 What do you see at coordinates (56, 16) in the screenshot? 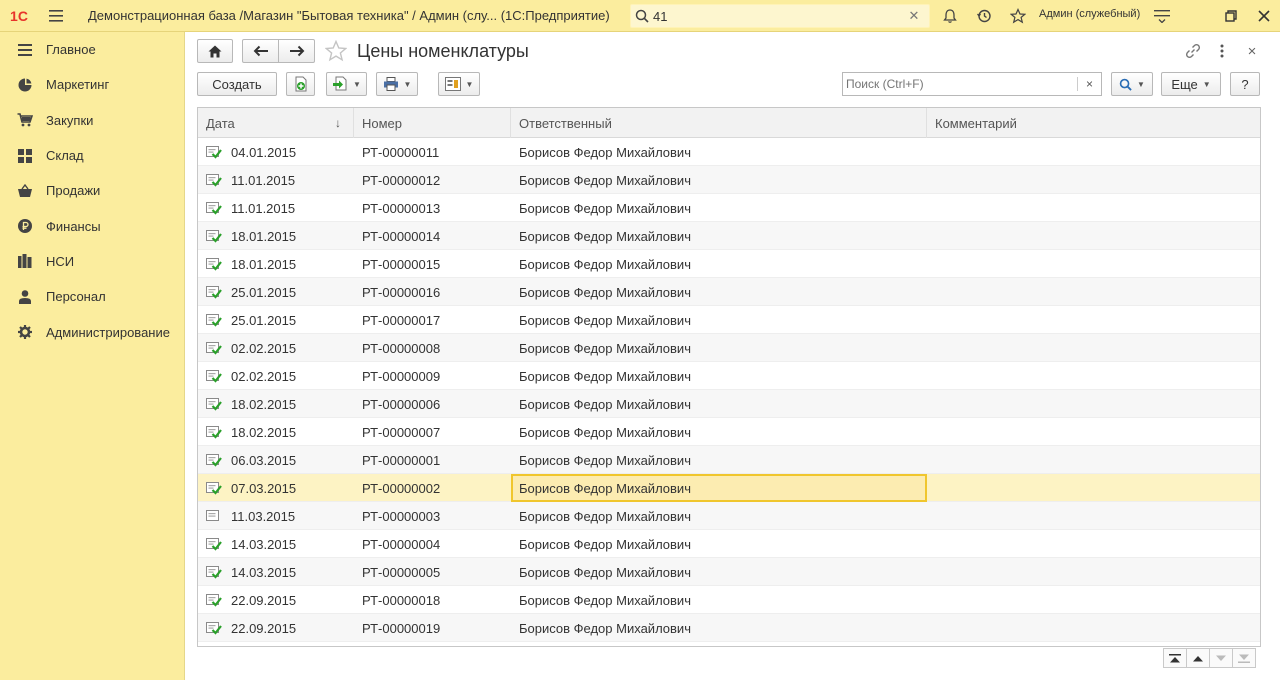
I see `main-menu-button` at bounding box center [56, 16].